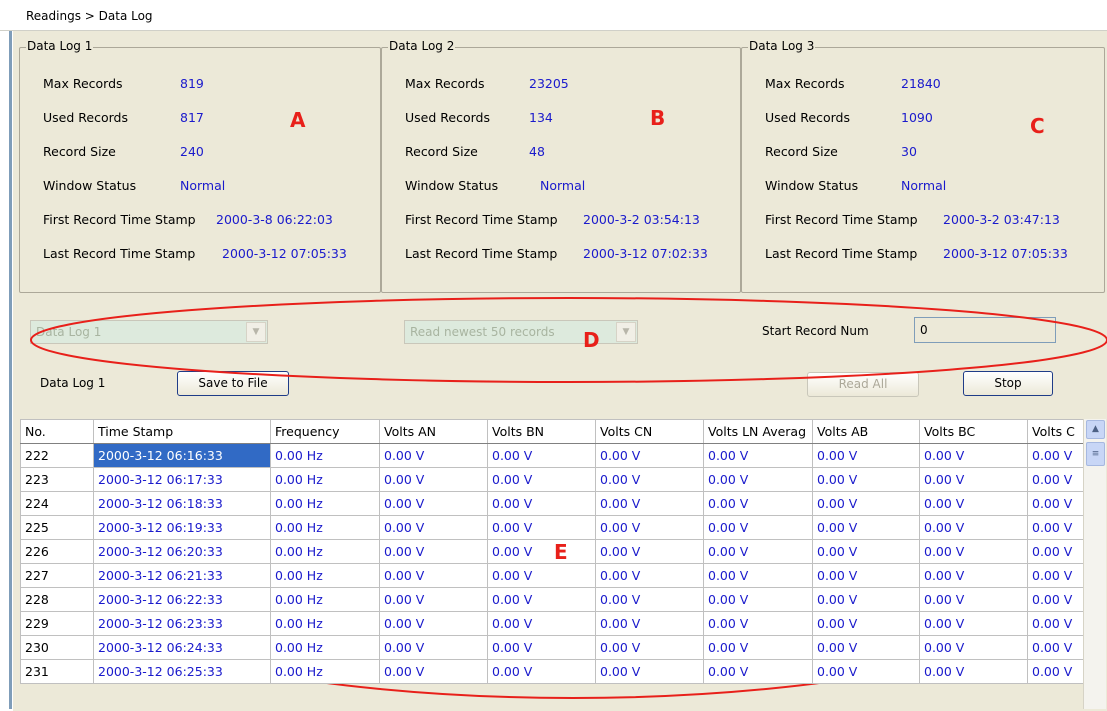 The width and height of the screenshot is (1107, 711). What do you see at coordinates (433, 431) in the screenshot?
I see `column-header-volts-an: Volts AN` at bounding box center [433, 431].